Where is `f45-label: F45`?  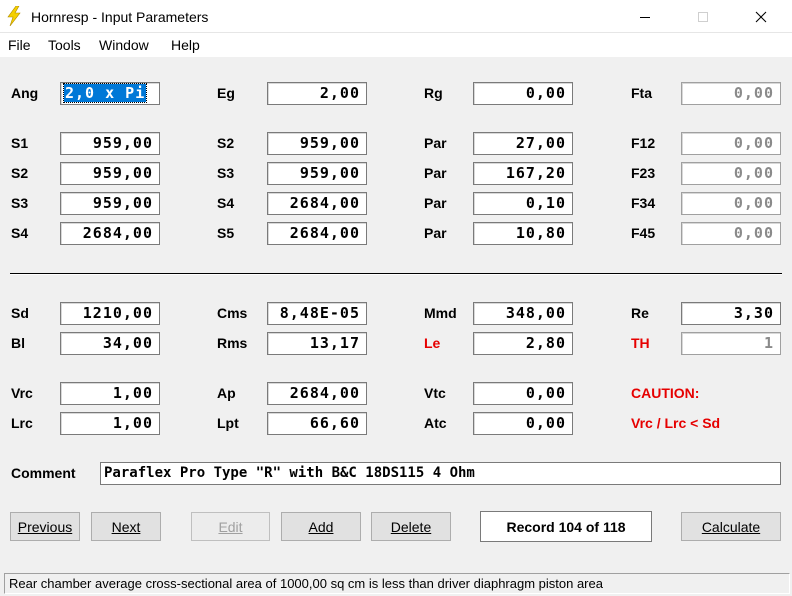
f45-label: F45 is located at coordinates (643, 233).